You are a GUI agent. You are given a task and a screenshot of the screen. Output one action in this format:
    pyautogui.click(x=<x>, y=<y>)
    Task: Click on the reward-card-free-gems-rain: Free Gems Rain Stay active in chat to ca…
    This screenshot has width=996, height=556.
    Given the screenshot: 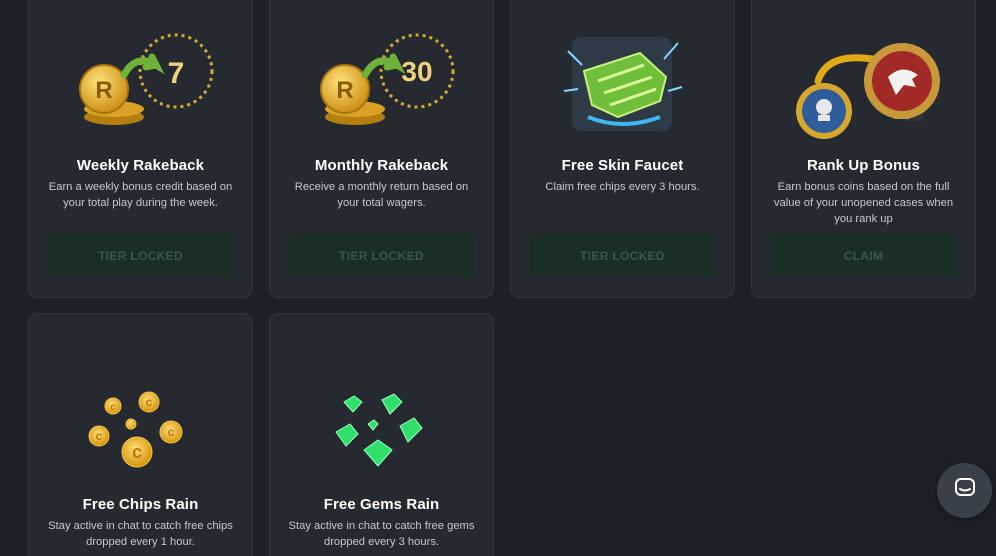 What is the action you would take?
    pyautogui.click(x=381, y=434)
    